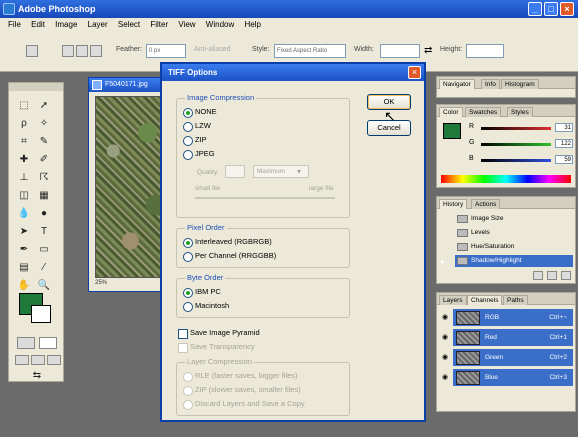  What do you see at coordinates (38, 25) in the screenshot?
I see `menu-edit: Edit` at bounding box center [38, 25].